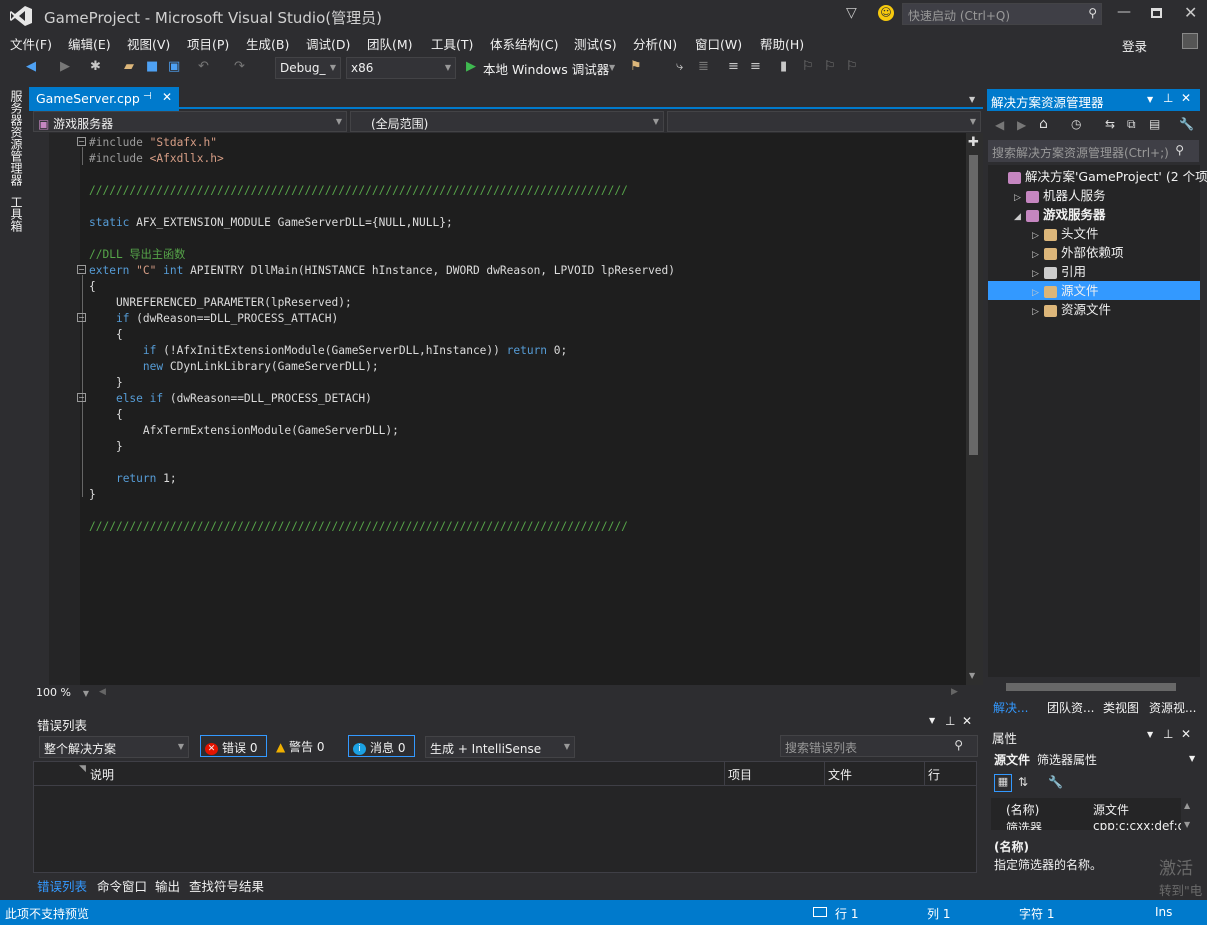 The width and height of the screenshot is (1207, 925). Describe the element at coordinates (1094, 687) in the screenshot. I see `solution-horizontal-scrollbar` at that location.